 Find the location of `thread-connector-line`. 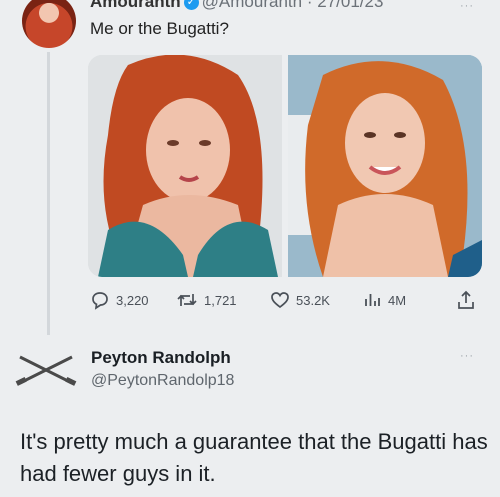

thread-connector-line is located at coordinates (48, 193).